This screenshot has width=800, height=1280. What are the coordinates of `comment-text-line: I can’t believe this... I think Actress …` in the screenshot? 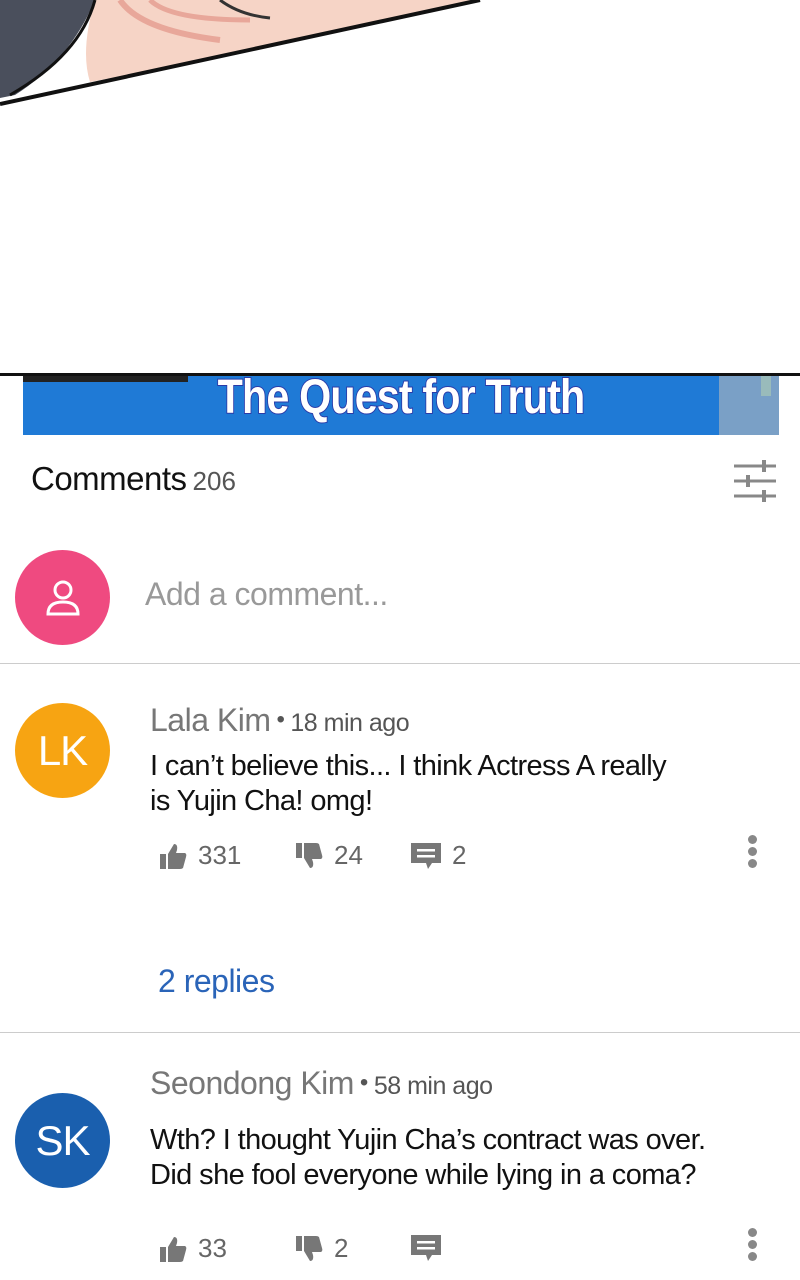 It's located at (408, 766).